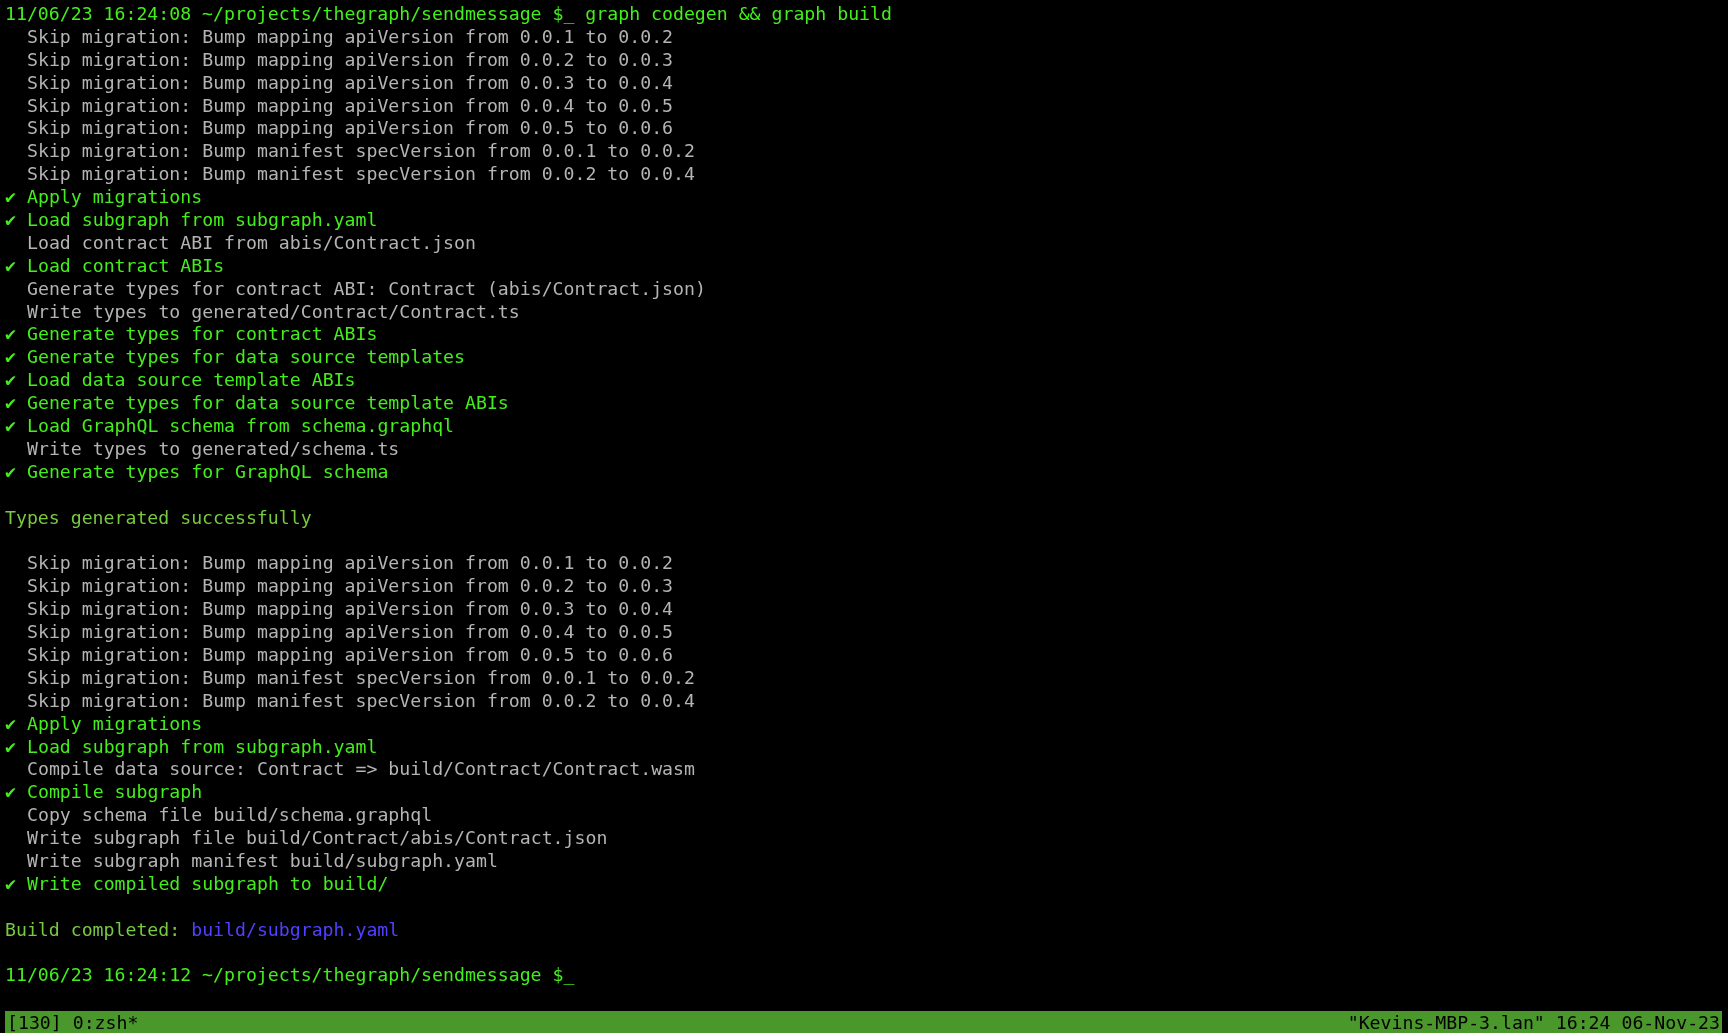  I want to click on success-line: Load GraphQL schema from schema.graphql, so click(241, 426).